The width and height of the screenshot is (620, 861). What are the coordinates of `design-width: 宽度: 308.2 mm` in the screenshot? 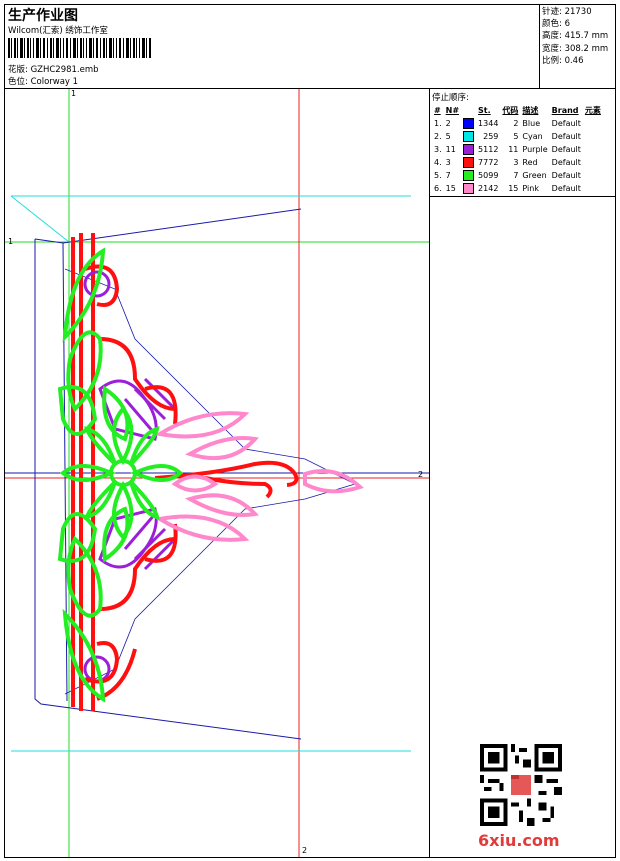 It's located at (575, 48).